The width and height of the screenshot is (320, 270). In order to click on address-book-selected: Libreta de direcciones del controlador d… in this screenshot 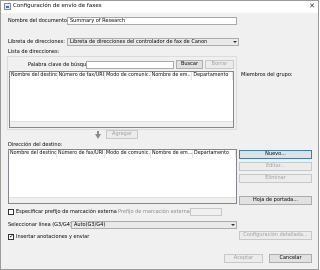, I will do `click(139, 42)`.